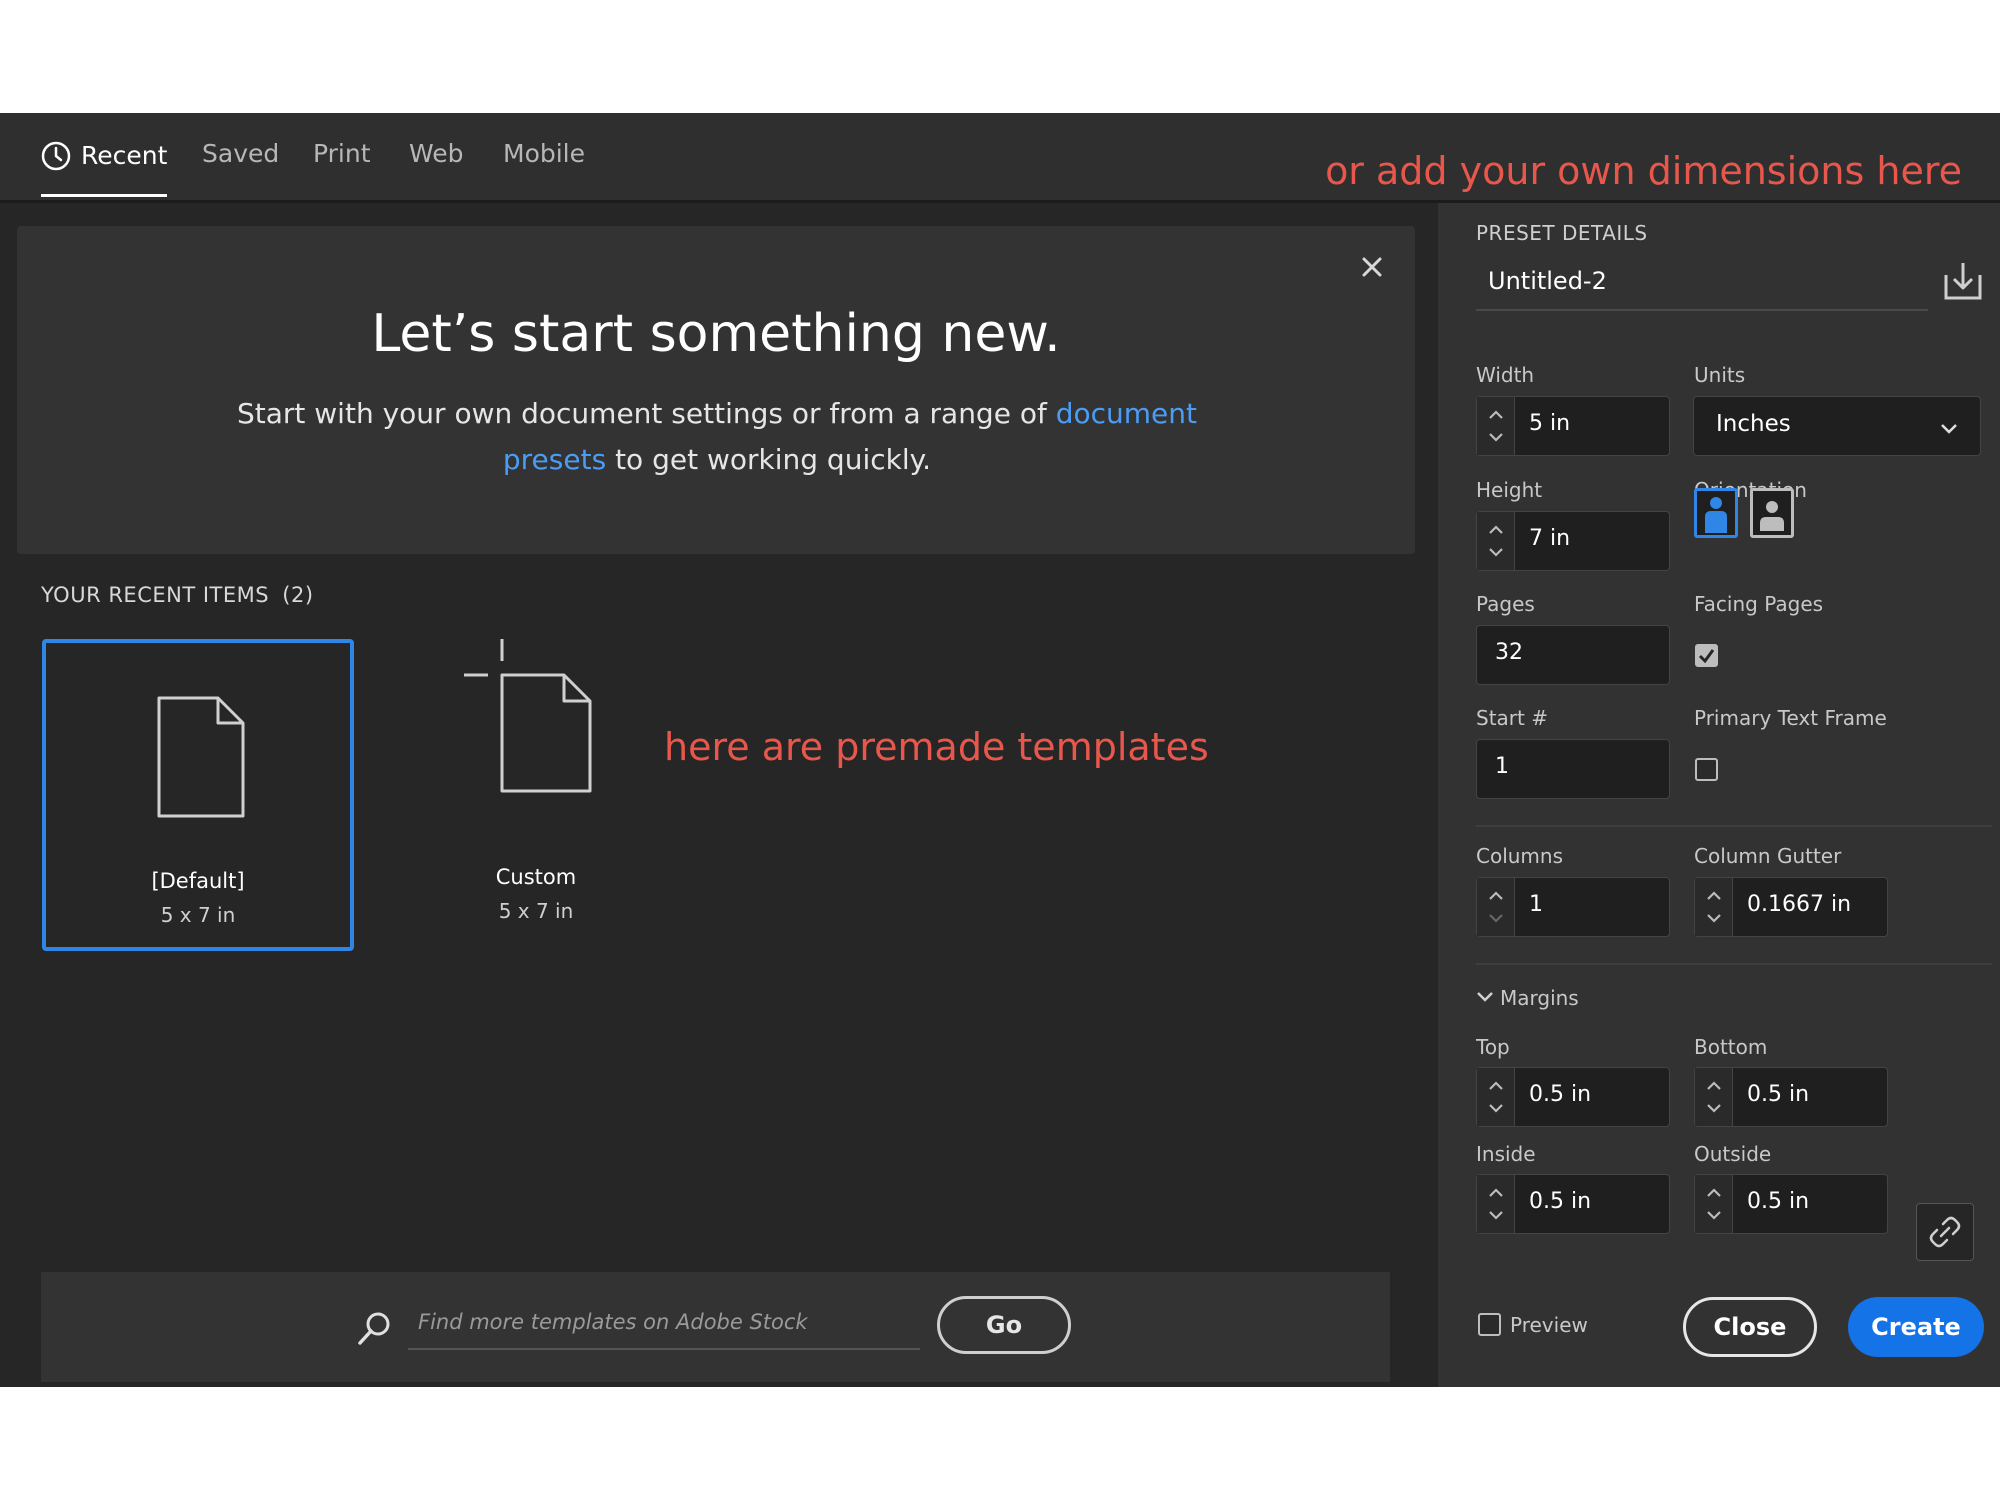  What do you see at coordinates (1509, 652) in the screenshot?
I see `pages-value: 32` at bounding box center [1509, 652].